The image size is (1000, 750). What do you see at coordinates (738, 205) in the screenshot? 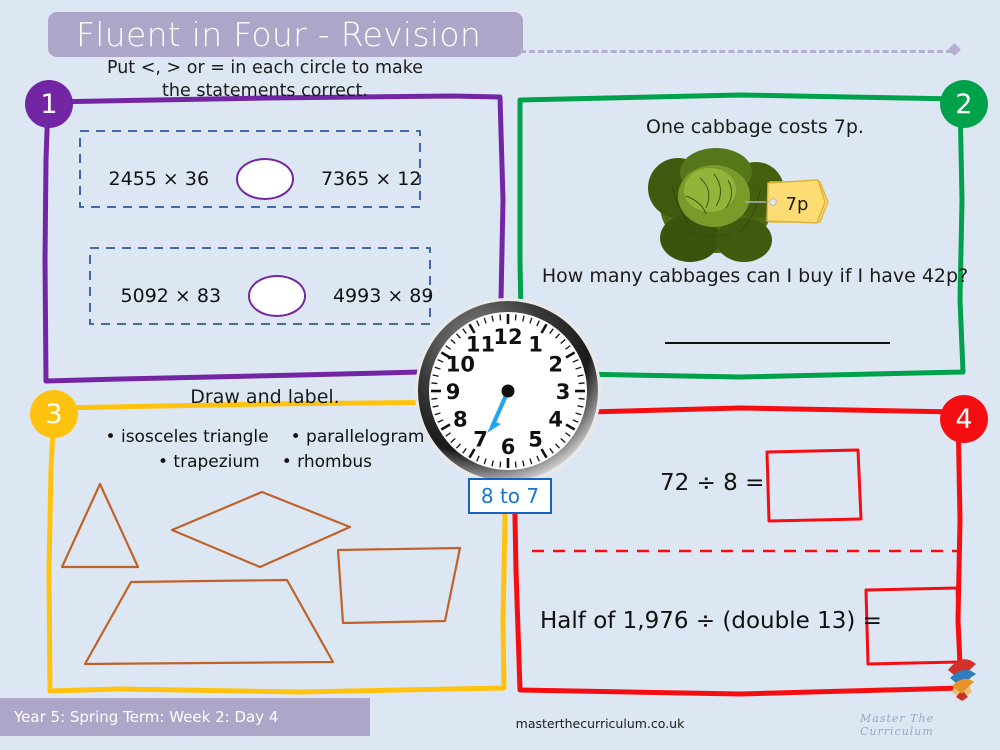
I see `cabbage-illustration: 7p` at bounding box center [738, 205].